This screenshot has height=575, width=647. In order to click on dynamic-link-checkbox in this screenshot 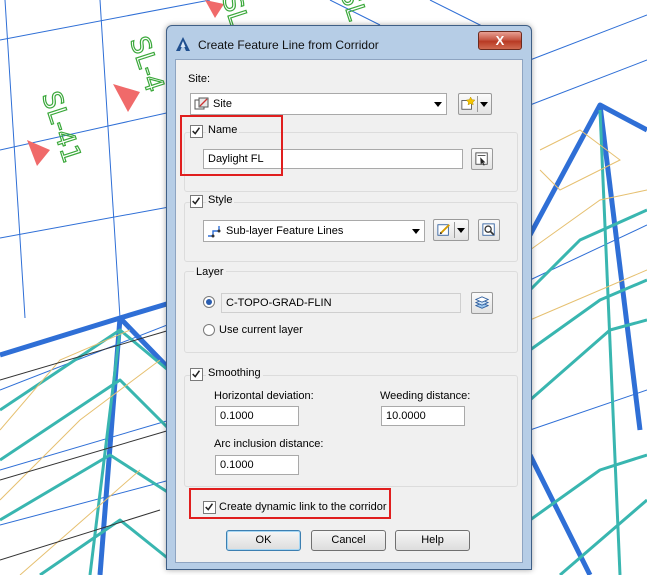, I will do `click(209, 507)`.